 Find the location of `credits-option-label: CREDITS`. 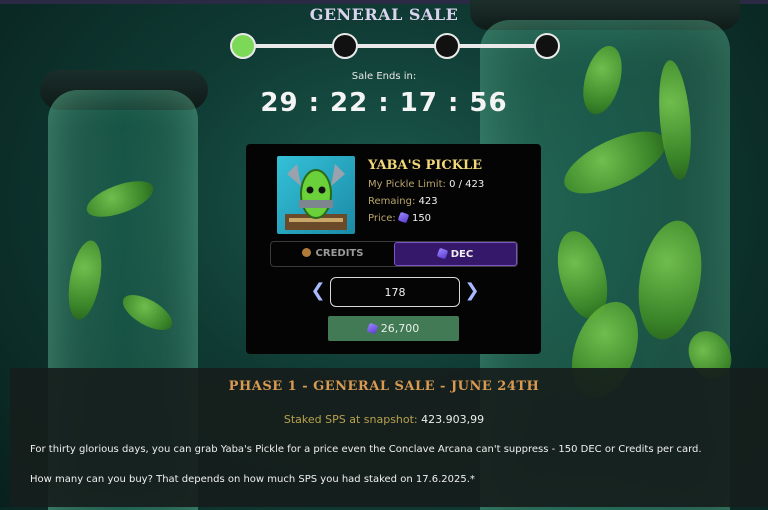

credits-option-label: CREDITS is located at coordinates (339, 253).